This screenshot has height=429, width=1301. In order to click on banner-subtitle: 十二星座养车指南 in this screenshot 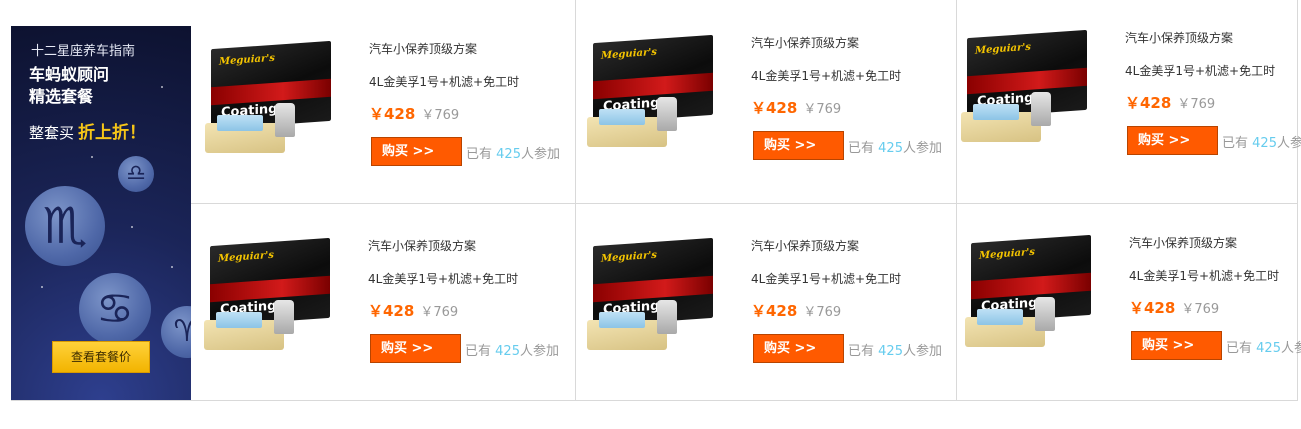, I will do `click(83, 51)`.